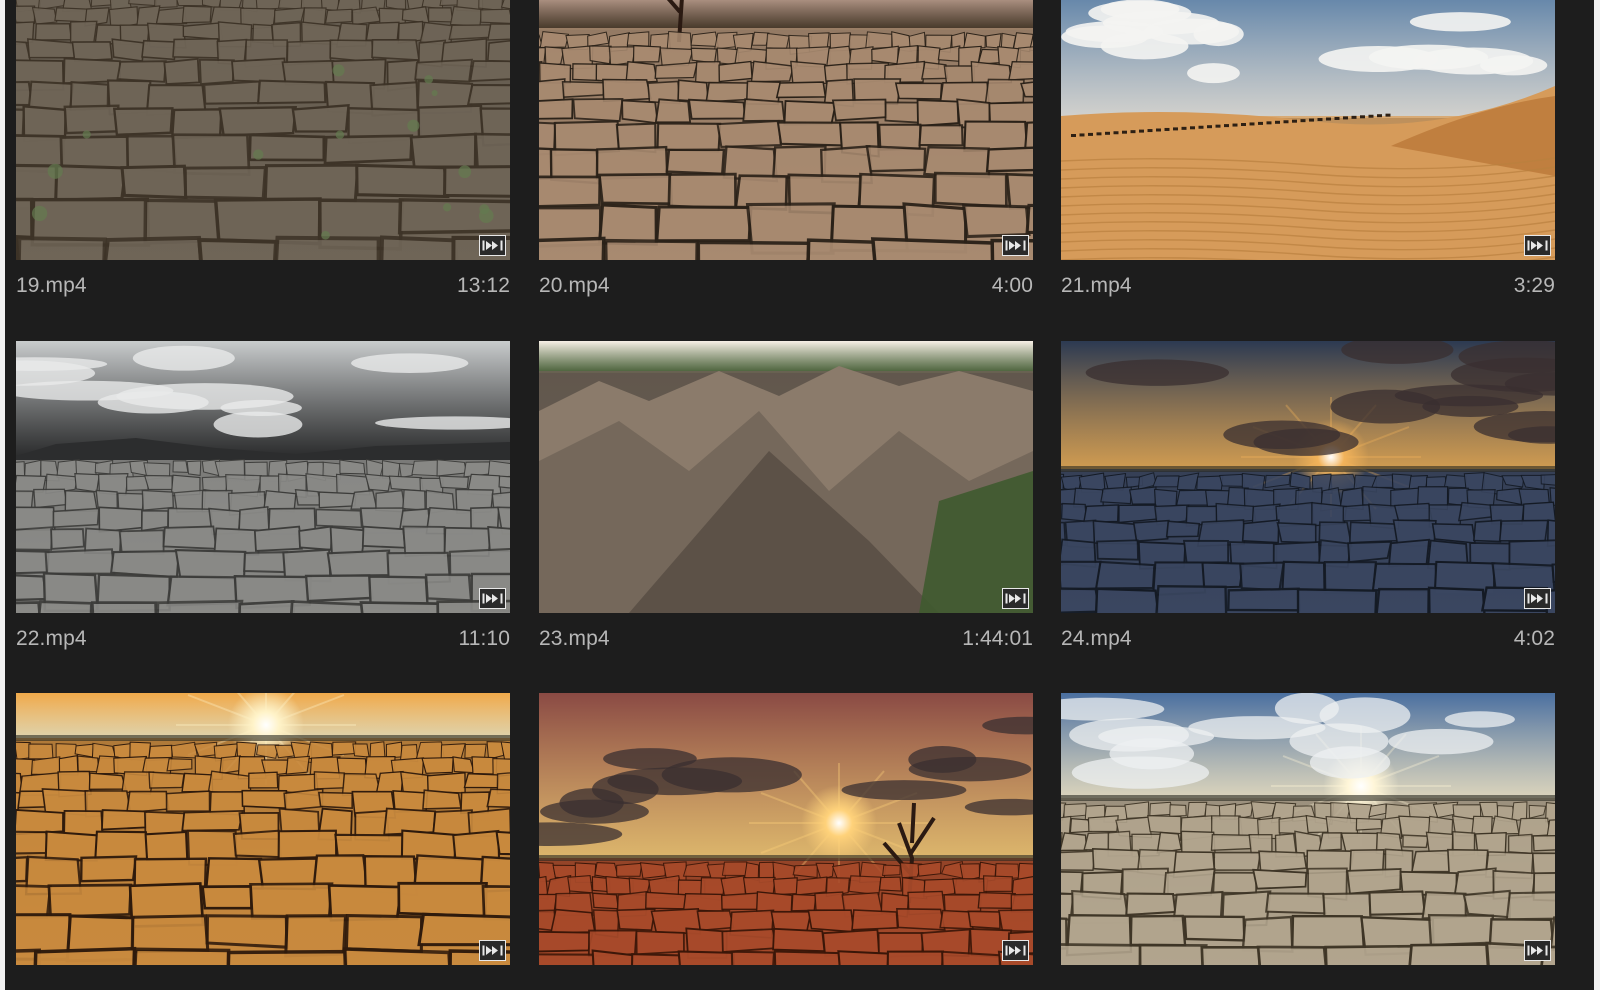 This screenshot has width=1600, height=990. I want to click on clip-tile-6: 24.mp4 4:02, so click(1308, 511).